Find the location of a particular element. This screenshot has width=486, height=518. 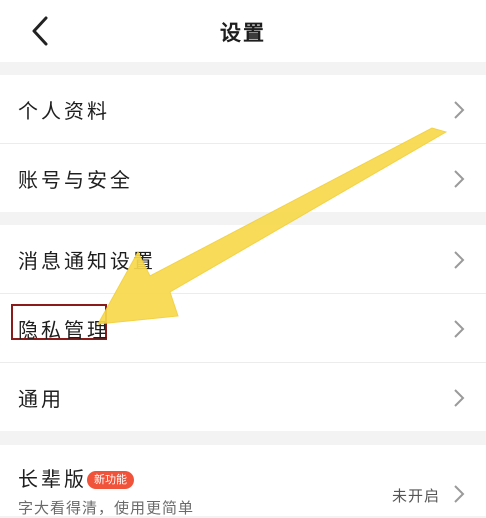

menu-item-profile: 个人资料 is located at coordinates (243, 109).